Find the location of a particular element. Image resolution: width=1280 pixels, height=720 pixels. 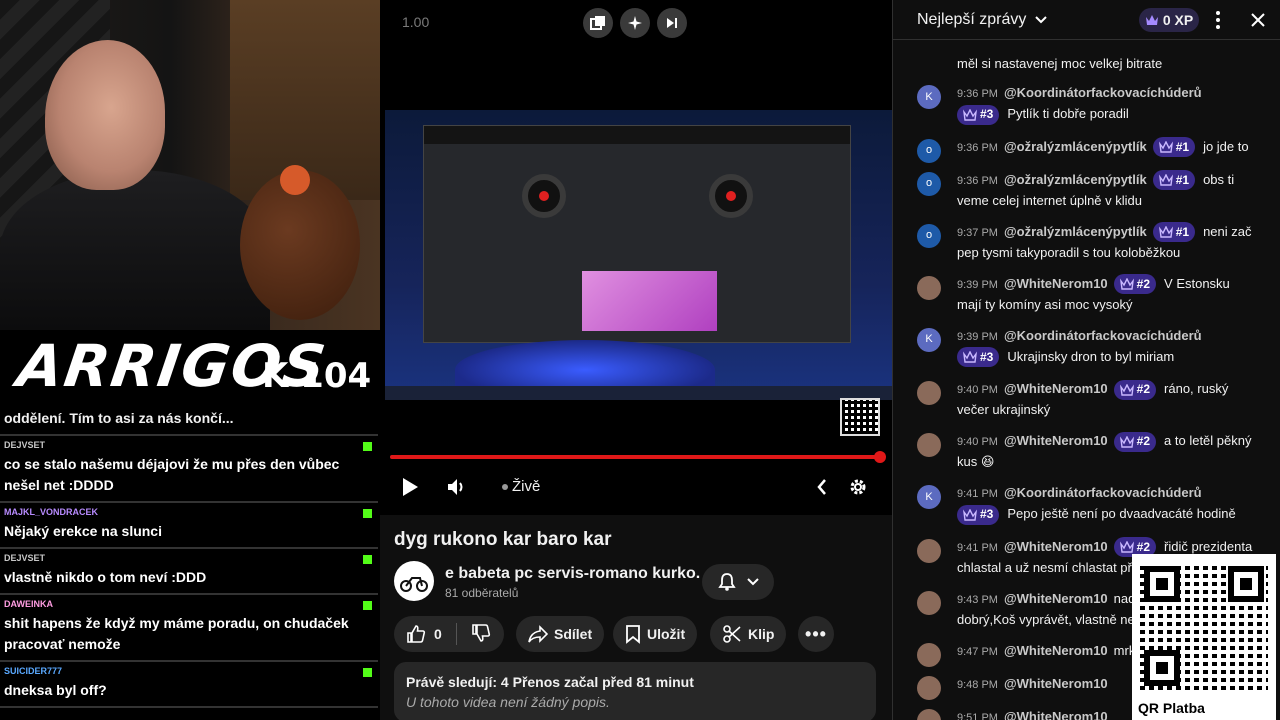

xp-badge: 0 XP is located at coordinates (1169, 20).